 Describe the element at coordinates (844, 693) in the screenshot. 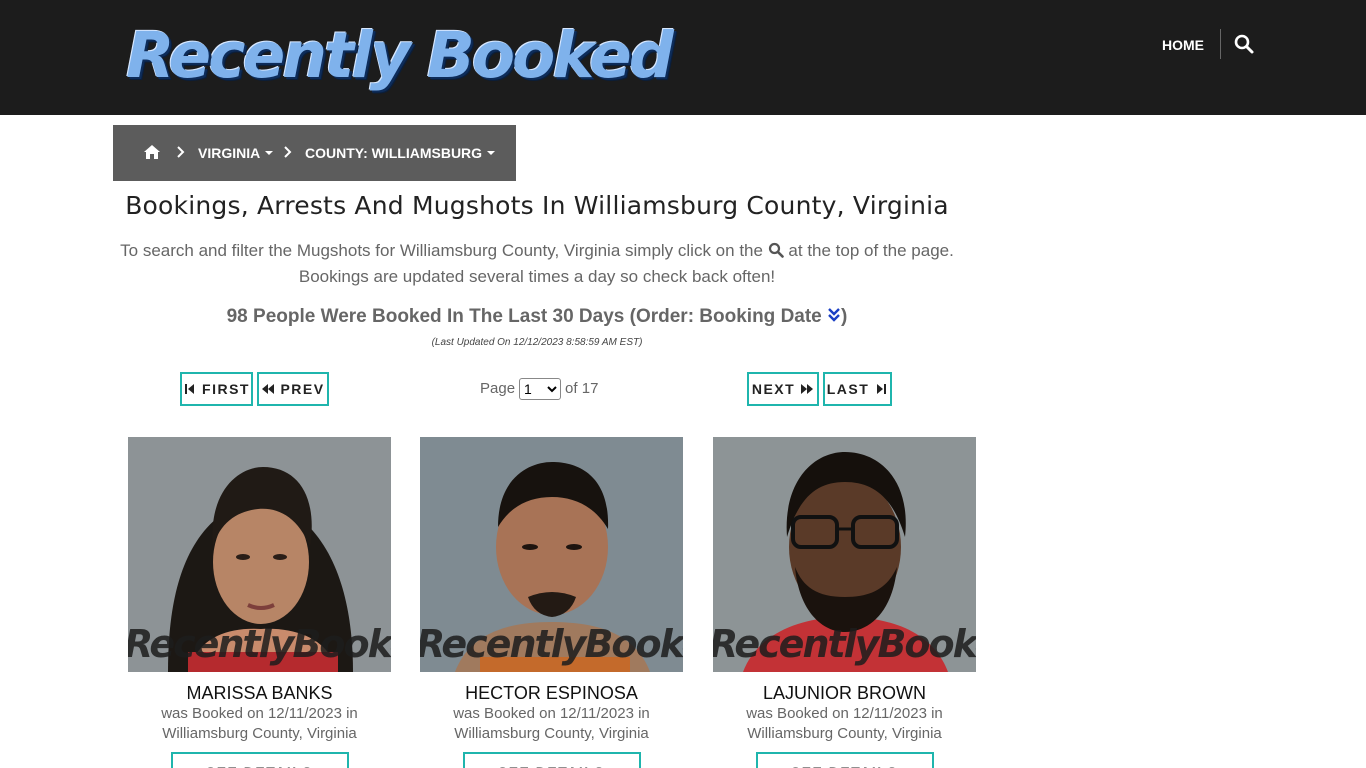

I see `person-name: LAJUNIOR BROWN` at that location.